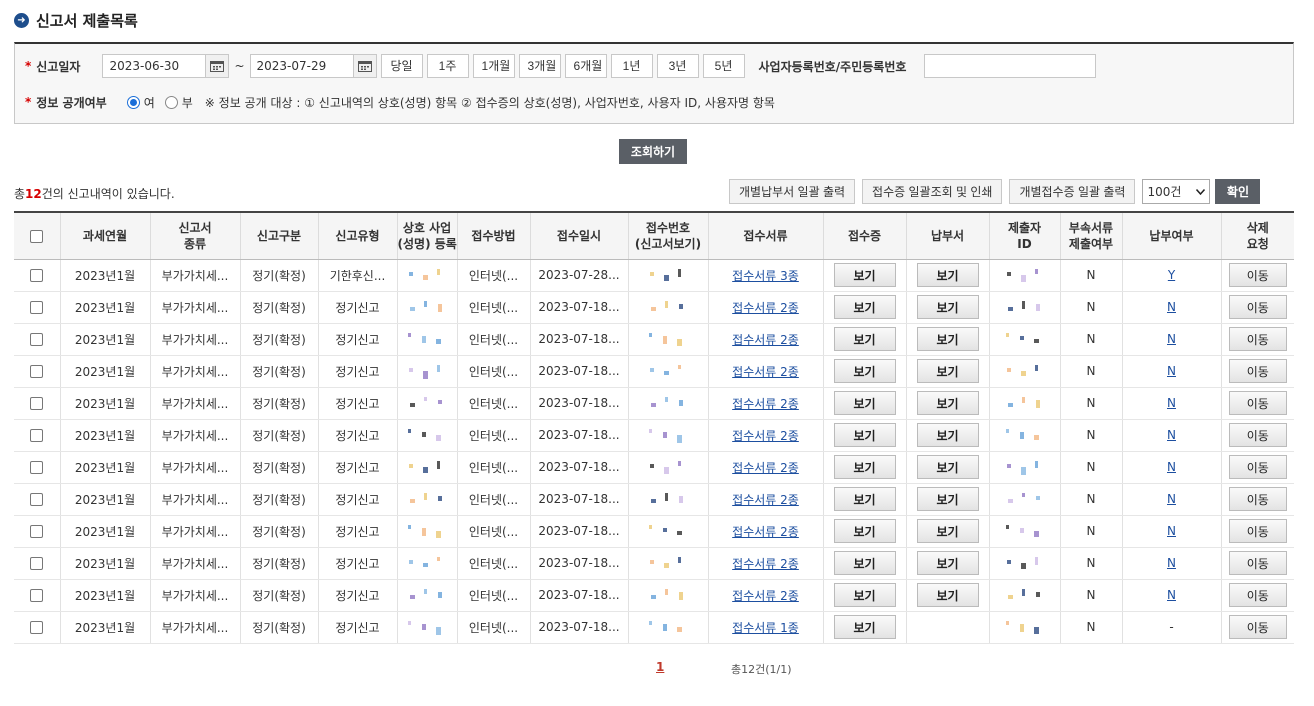 The width and height of the screenshot is (1314, 706). Describe the element at coordinates (493, 66) in the screenshot. I see `period-1month-button: 1개월` at that location.